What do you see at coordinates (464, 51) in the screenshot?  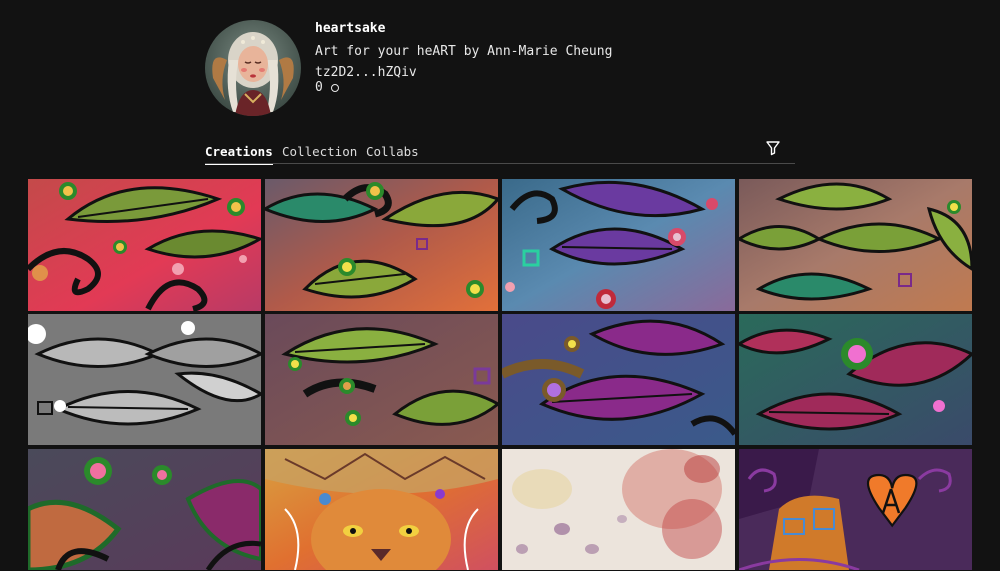 I see `profile-bio: Art for your heART by Ann-Marie Cheung` at bounding box center [464, 51].